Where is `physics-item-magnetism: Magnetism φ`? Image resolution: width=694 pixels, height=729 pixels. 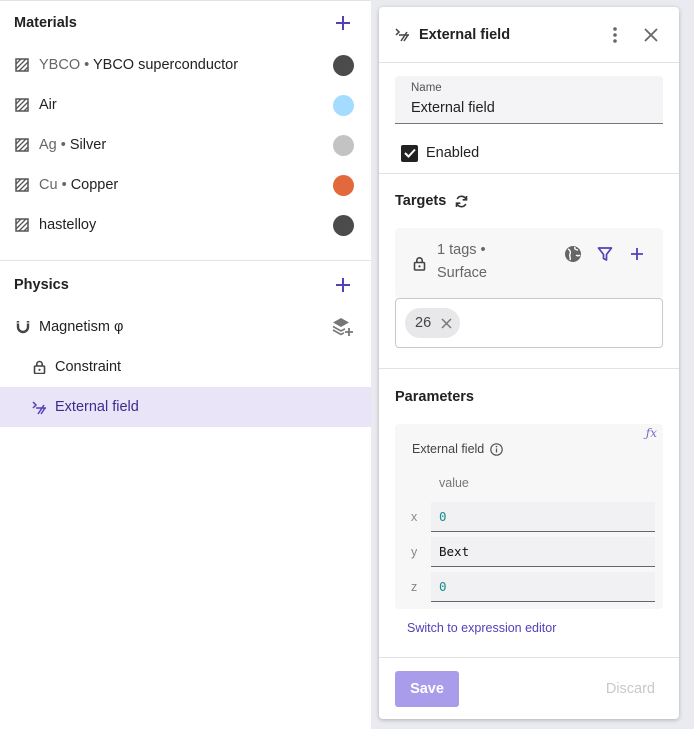 physics-item-magnetism: Magnetism φ is located at coordinates (185, 327).